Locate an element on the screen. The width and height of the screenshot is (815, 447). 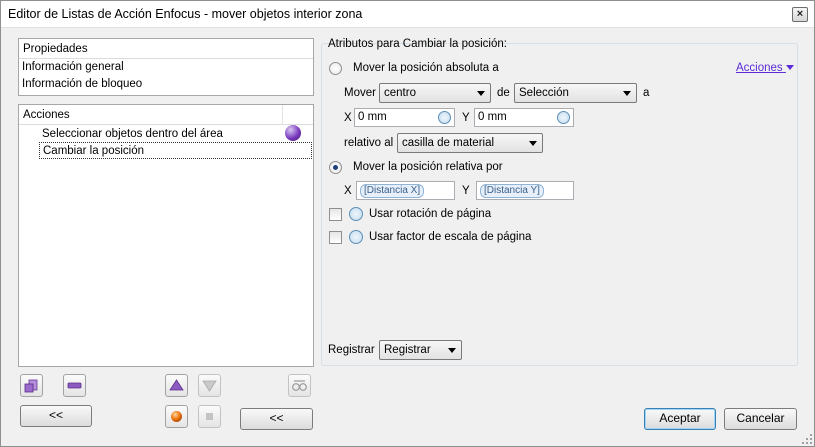
minus-icon is located at coordinates (74, 385).